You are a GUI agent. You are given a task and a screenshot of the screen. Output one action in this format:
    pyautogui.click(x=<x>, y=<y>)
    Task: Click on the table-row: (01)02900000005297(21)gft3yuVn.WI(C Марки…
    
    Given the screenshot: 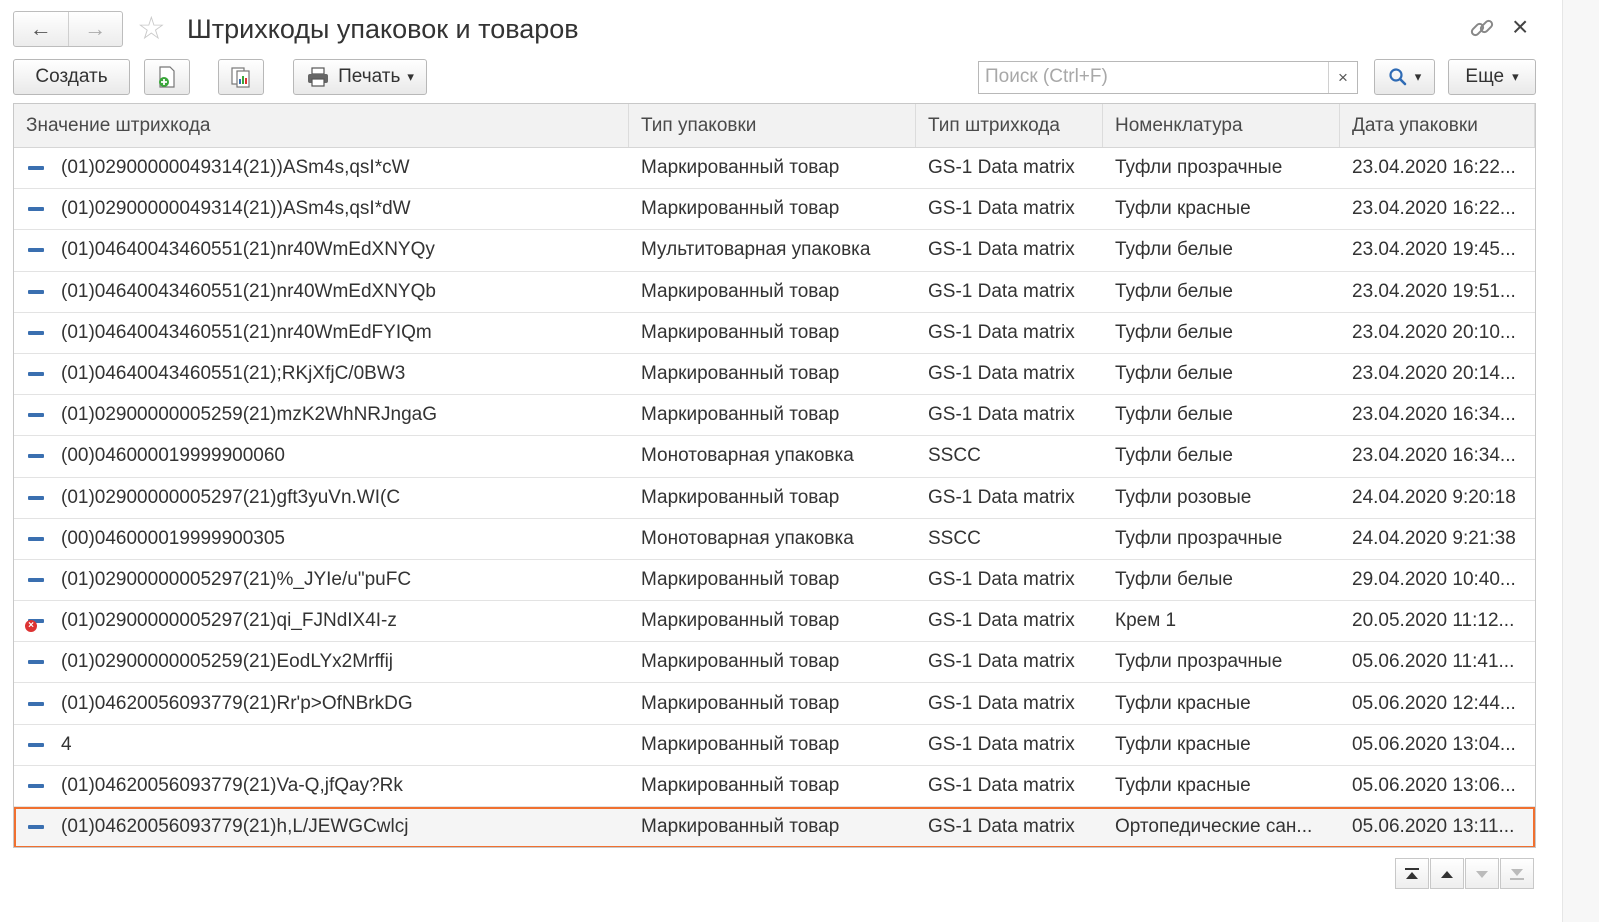 What is the action you would take?
    pyautogui.click(x=774, y=498)
    